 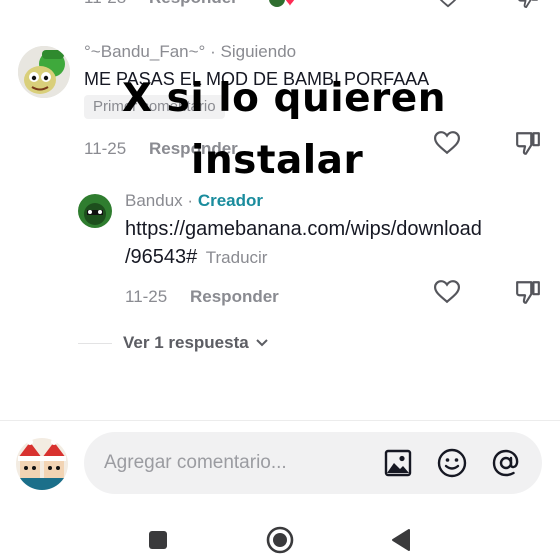 I want to click on recent-apps-button, so click(x=158, y=540).